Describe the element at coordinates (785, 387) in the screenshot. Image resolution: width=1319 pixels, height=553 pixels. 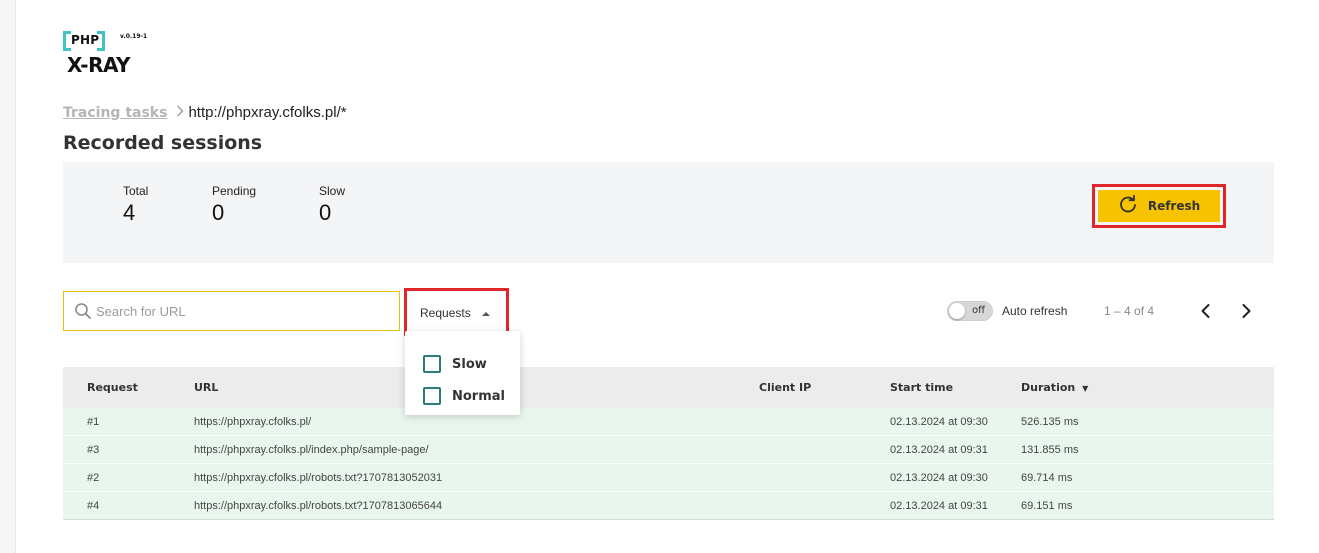
I see `column-header-client-ip: Client IP` at that location.